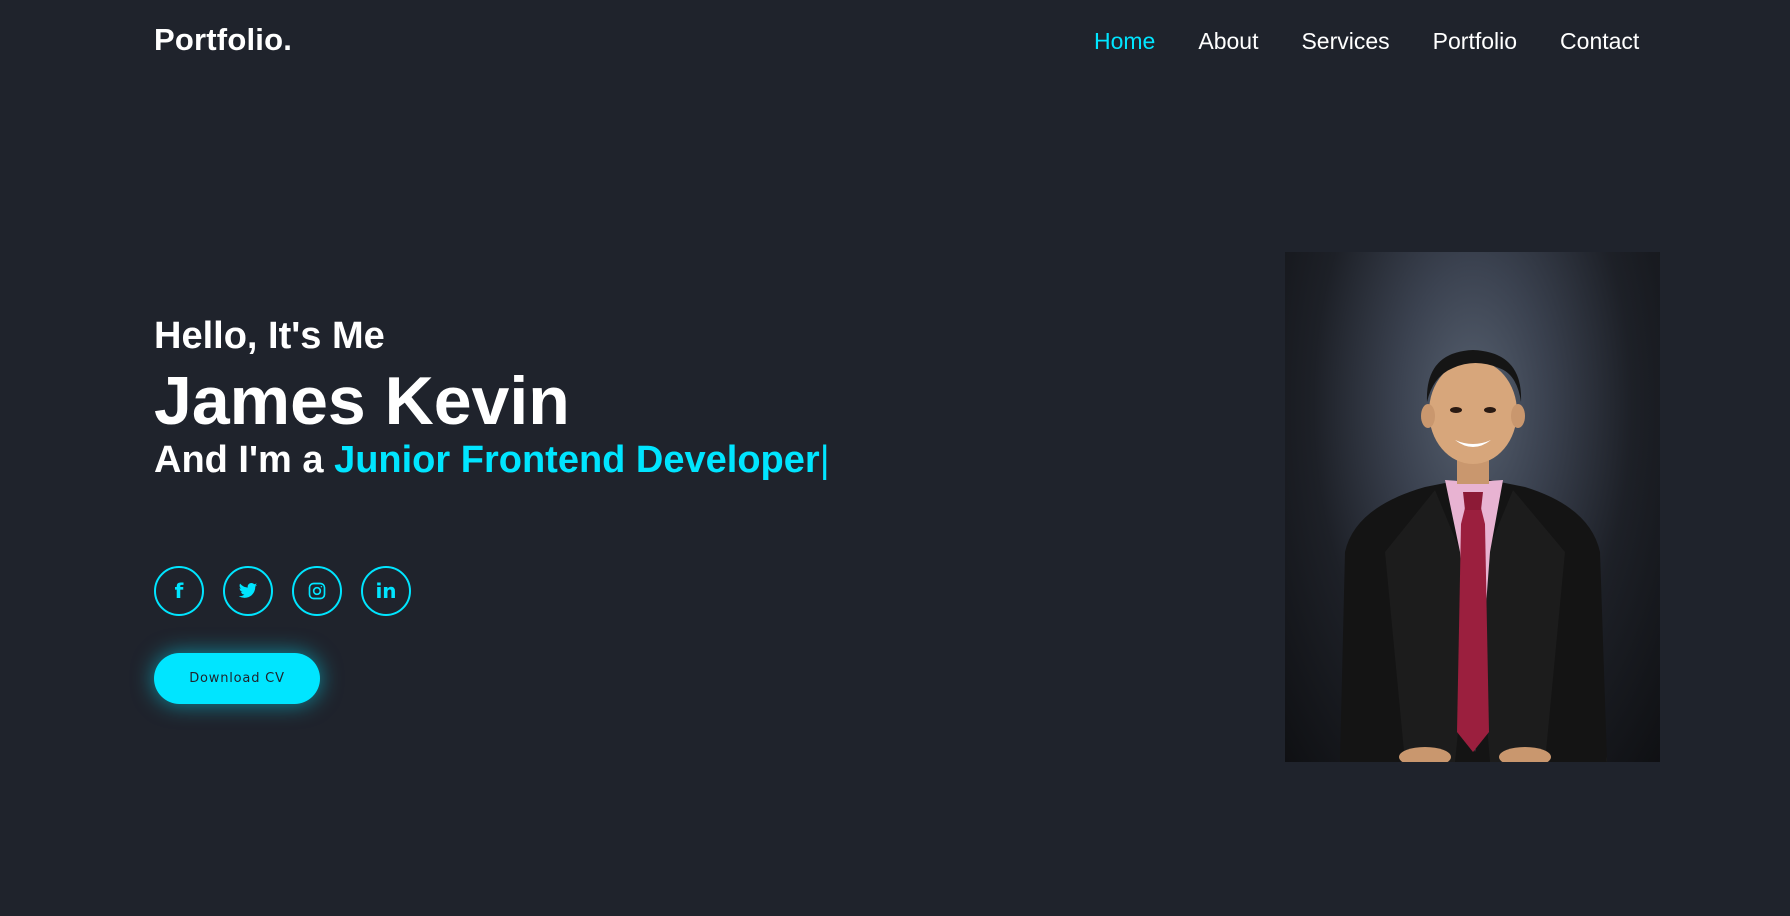 The width and height of the screenshot is (1790, 916). What do you see at coordinates (237, 678) in the screenshot?
I see `download-cv-button: Download CV` at bounding box center [237, 678].